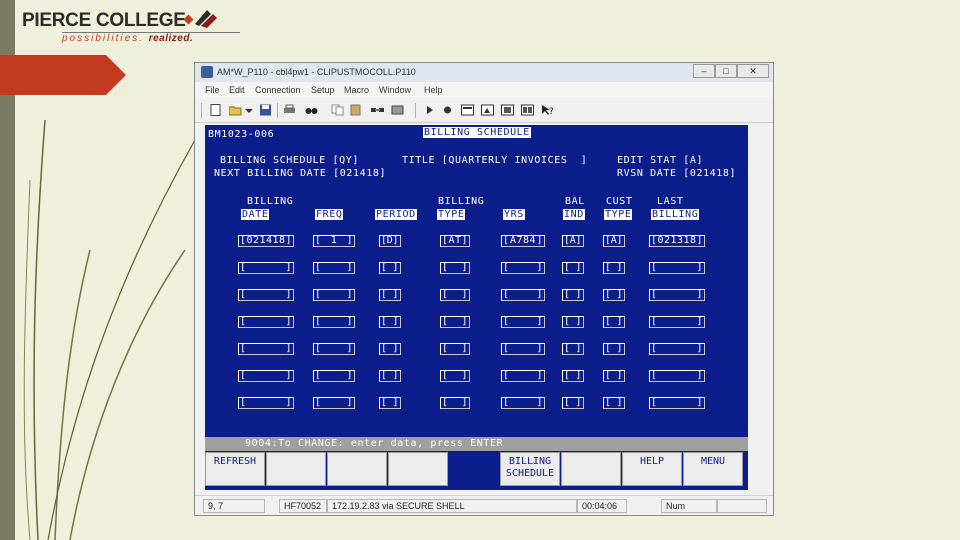 The width and height of the screenshot is (960, 540). What do you see at coordinates (390, 241) in the screenshot?
I see `period-field: D` at bounding box center [390, 241].